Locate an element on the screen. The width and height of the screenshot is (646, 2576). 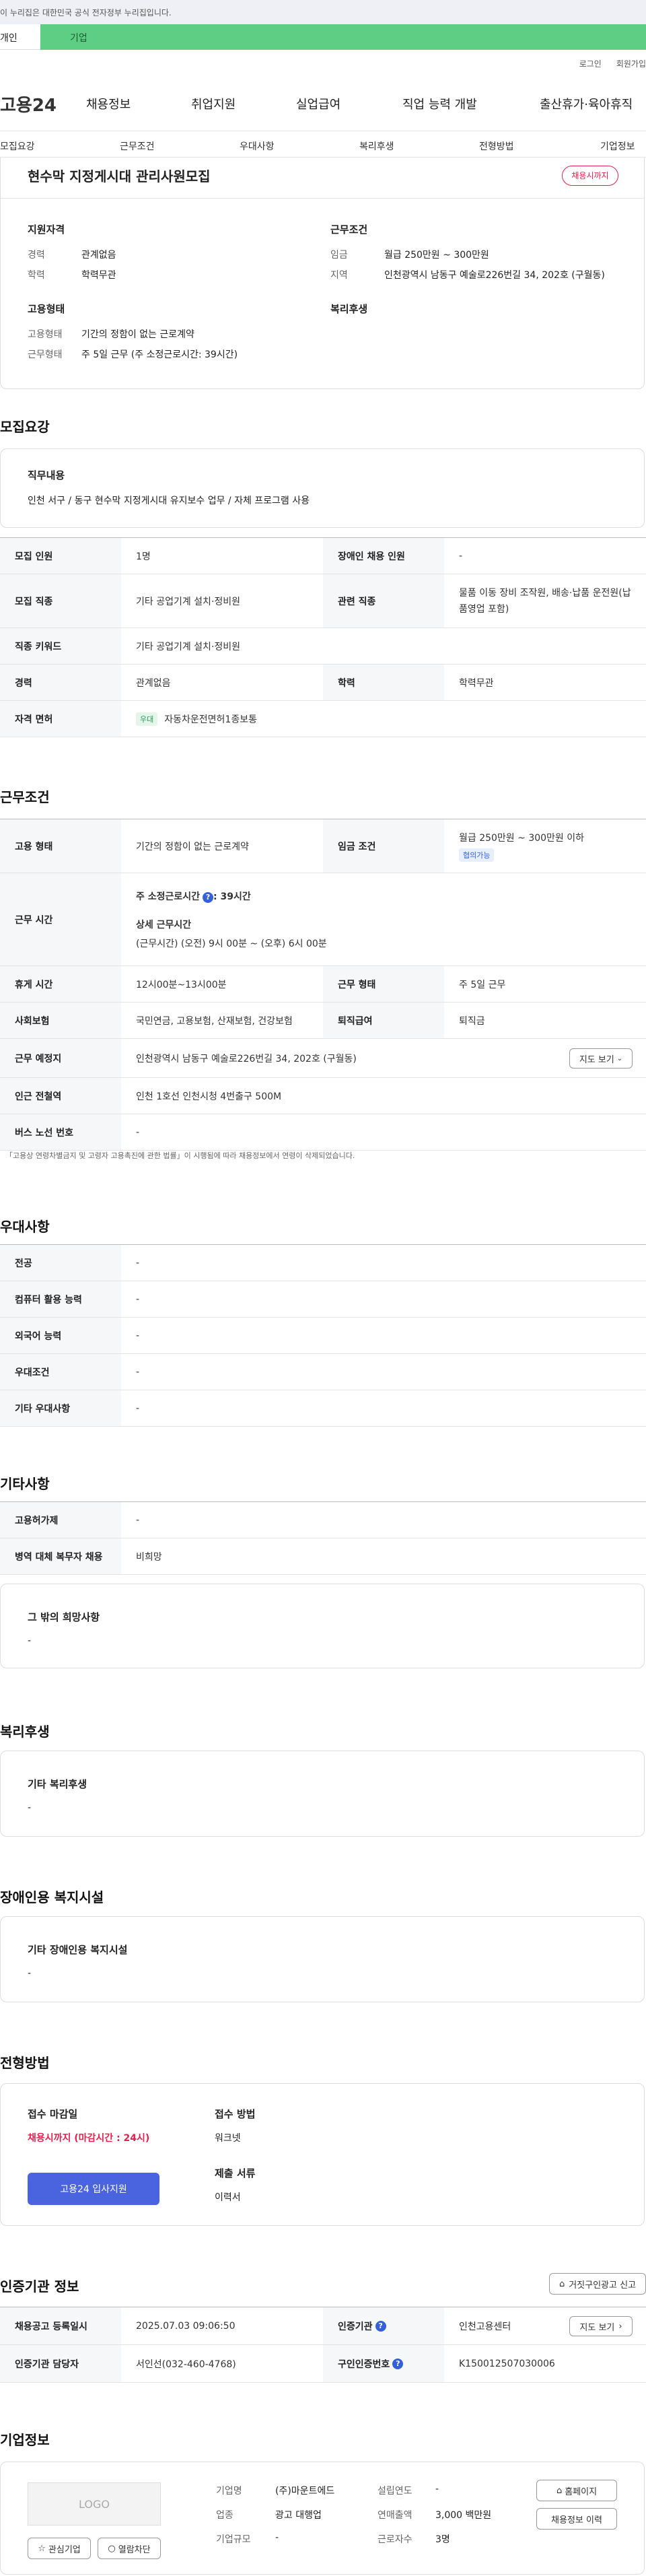
th: 근무 형태 is located at coordinates (384, 984).